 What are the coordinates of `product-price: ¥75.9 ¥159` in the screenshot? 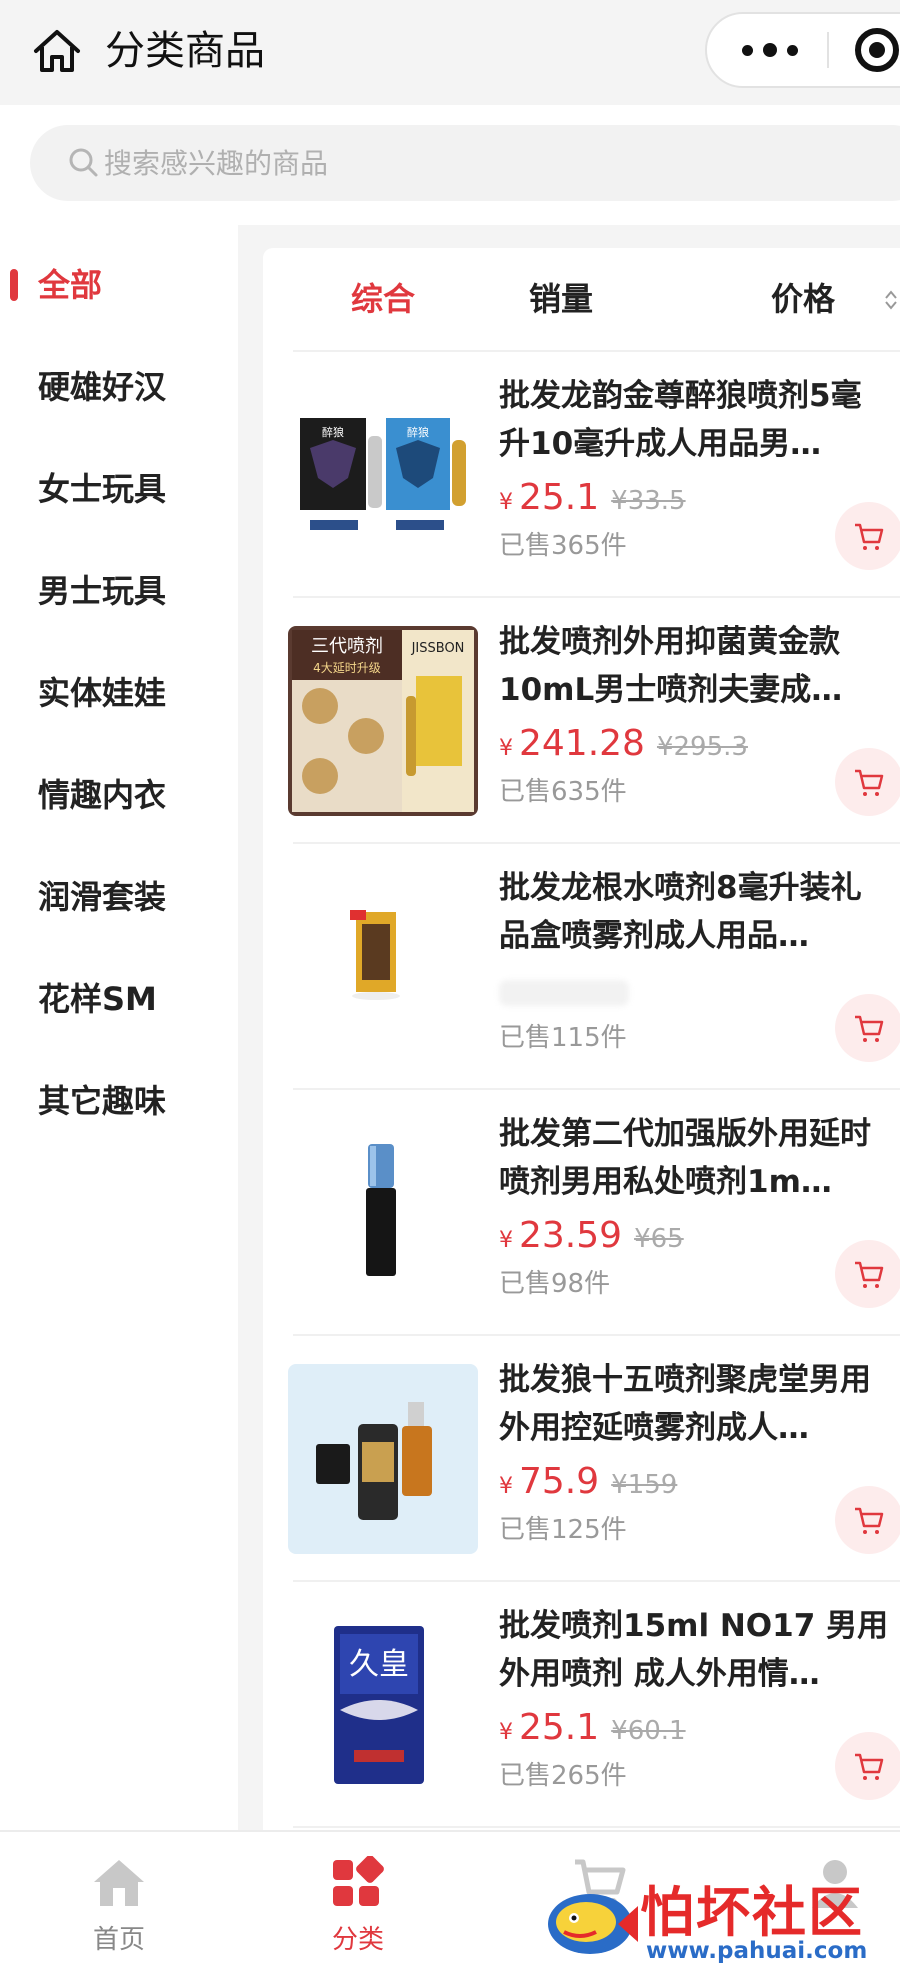 It's located at (588, 1484).